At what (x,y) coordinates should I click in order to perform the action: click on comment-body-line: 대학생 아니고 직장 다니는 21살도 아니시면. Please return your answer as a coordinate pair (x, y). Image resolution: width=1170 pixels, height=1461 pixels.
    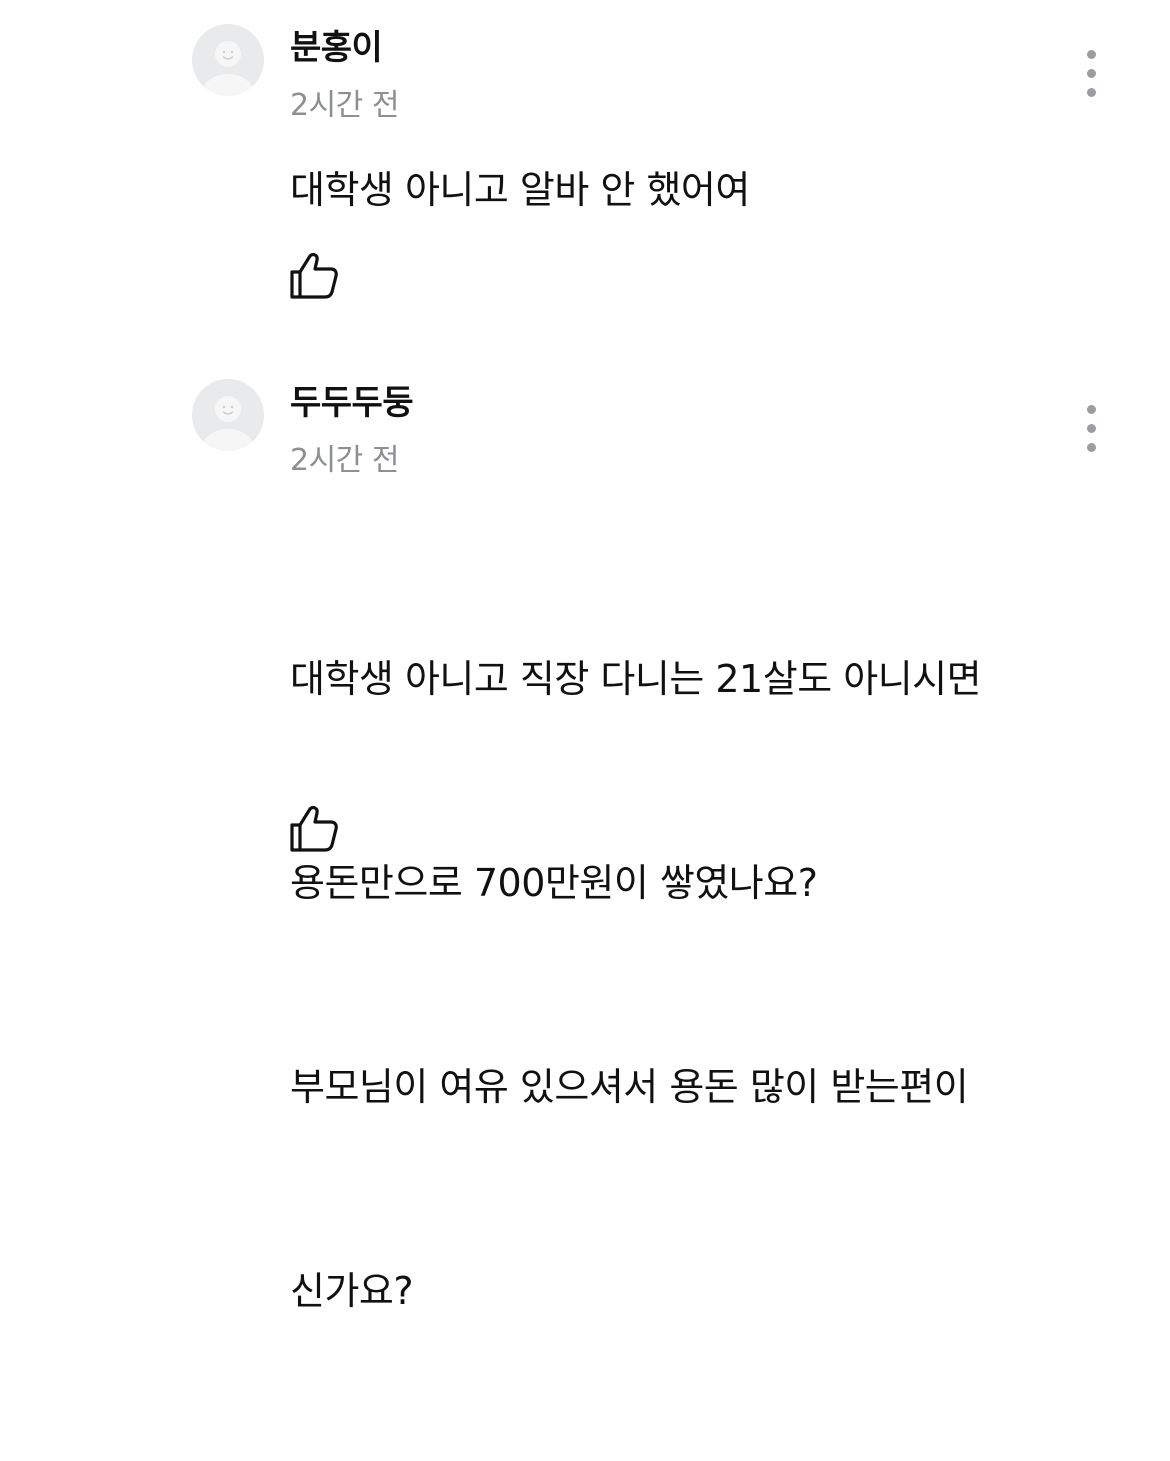
    Looking at the image, I should click on (636, 679).